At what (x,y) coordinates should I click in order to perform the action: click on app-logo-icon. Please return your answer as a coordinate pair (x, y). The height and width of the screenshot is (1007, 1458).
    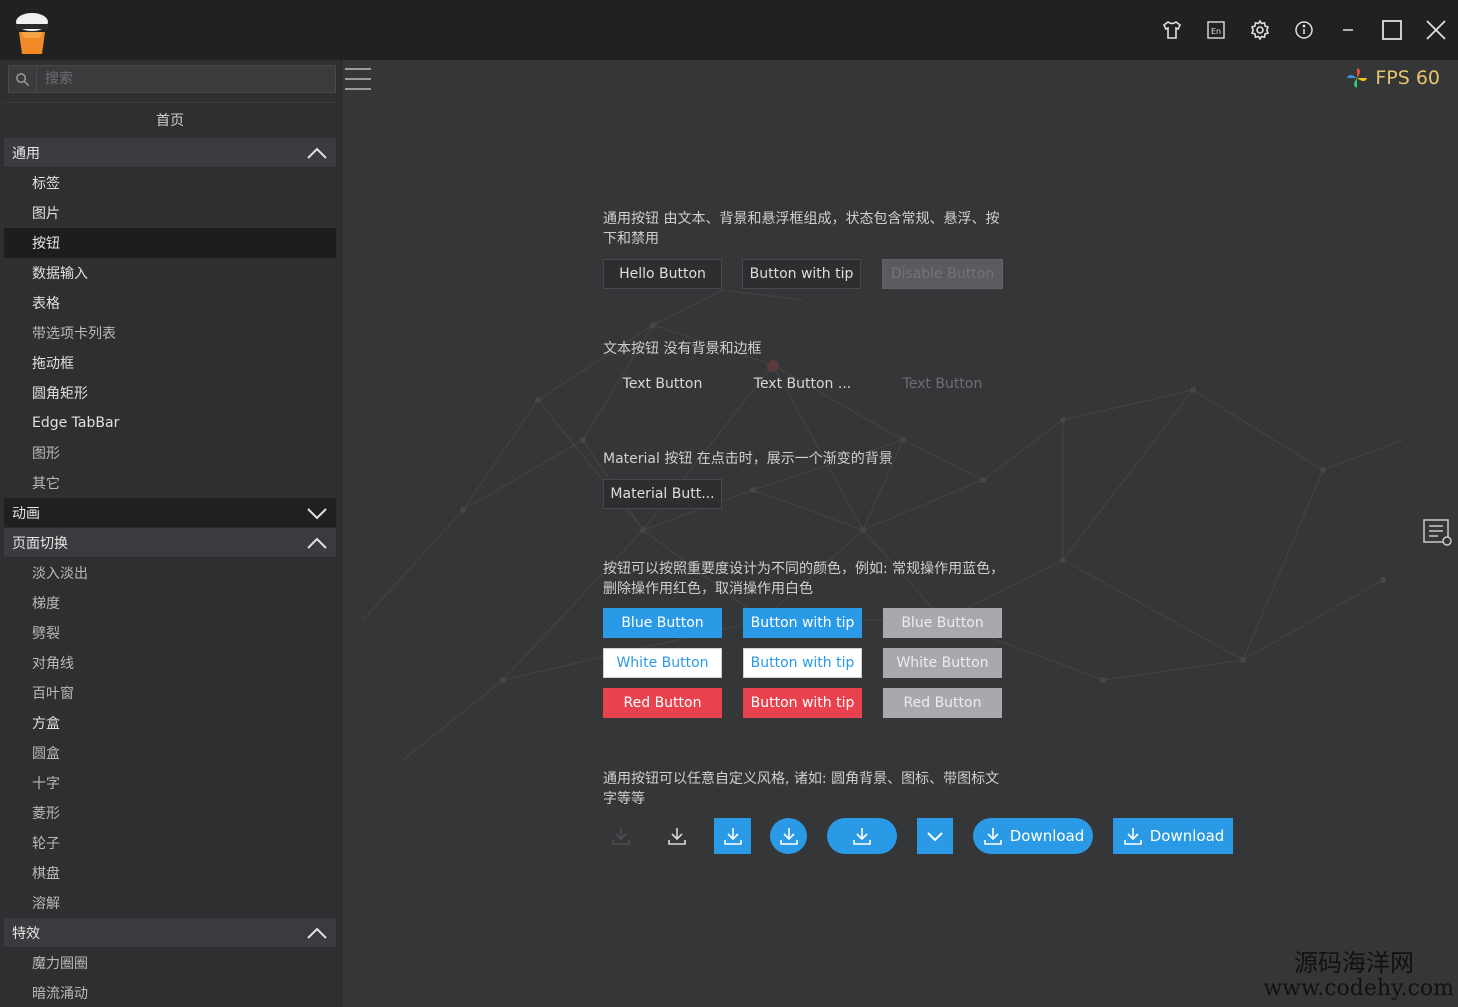
    Looking at the image, I should click on (32, 32).